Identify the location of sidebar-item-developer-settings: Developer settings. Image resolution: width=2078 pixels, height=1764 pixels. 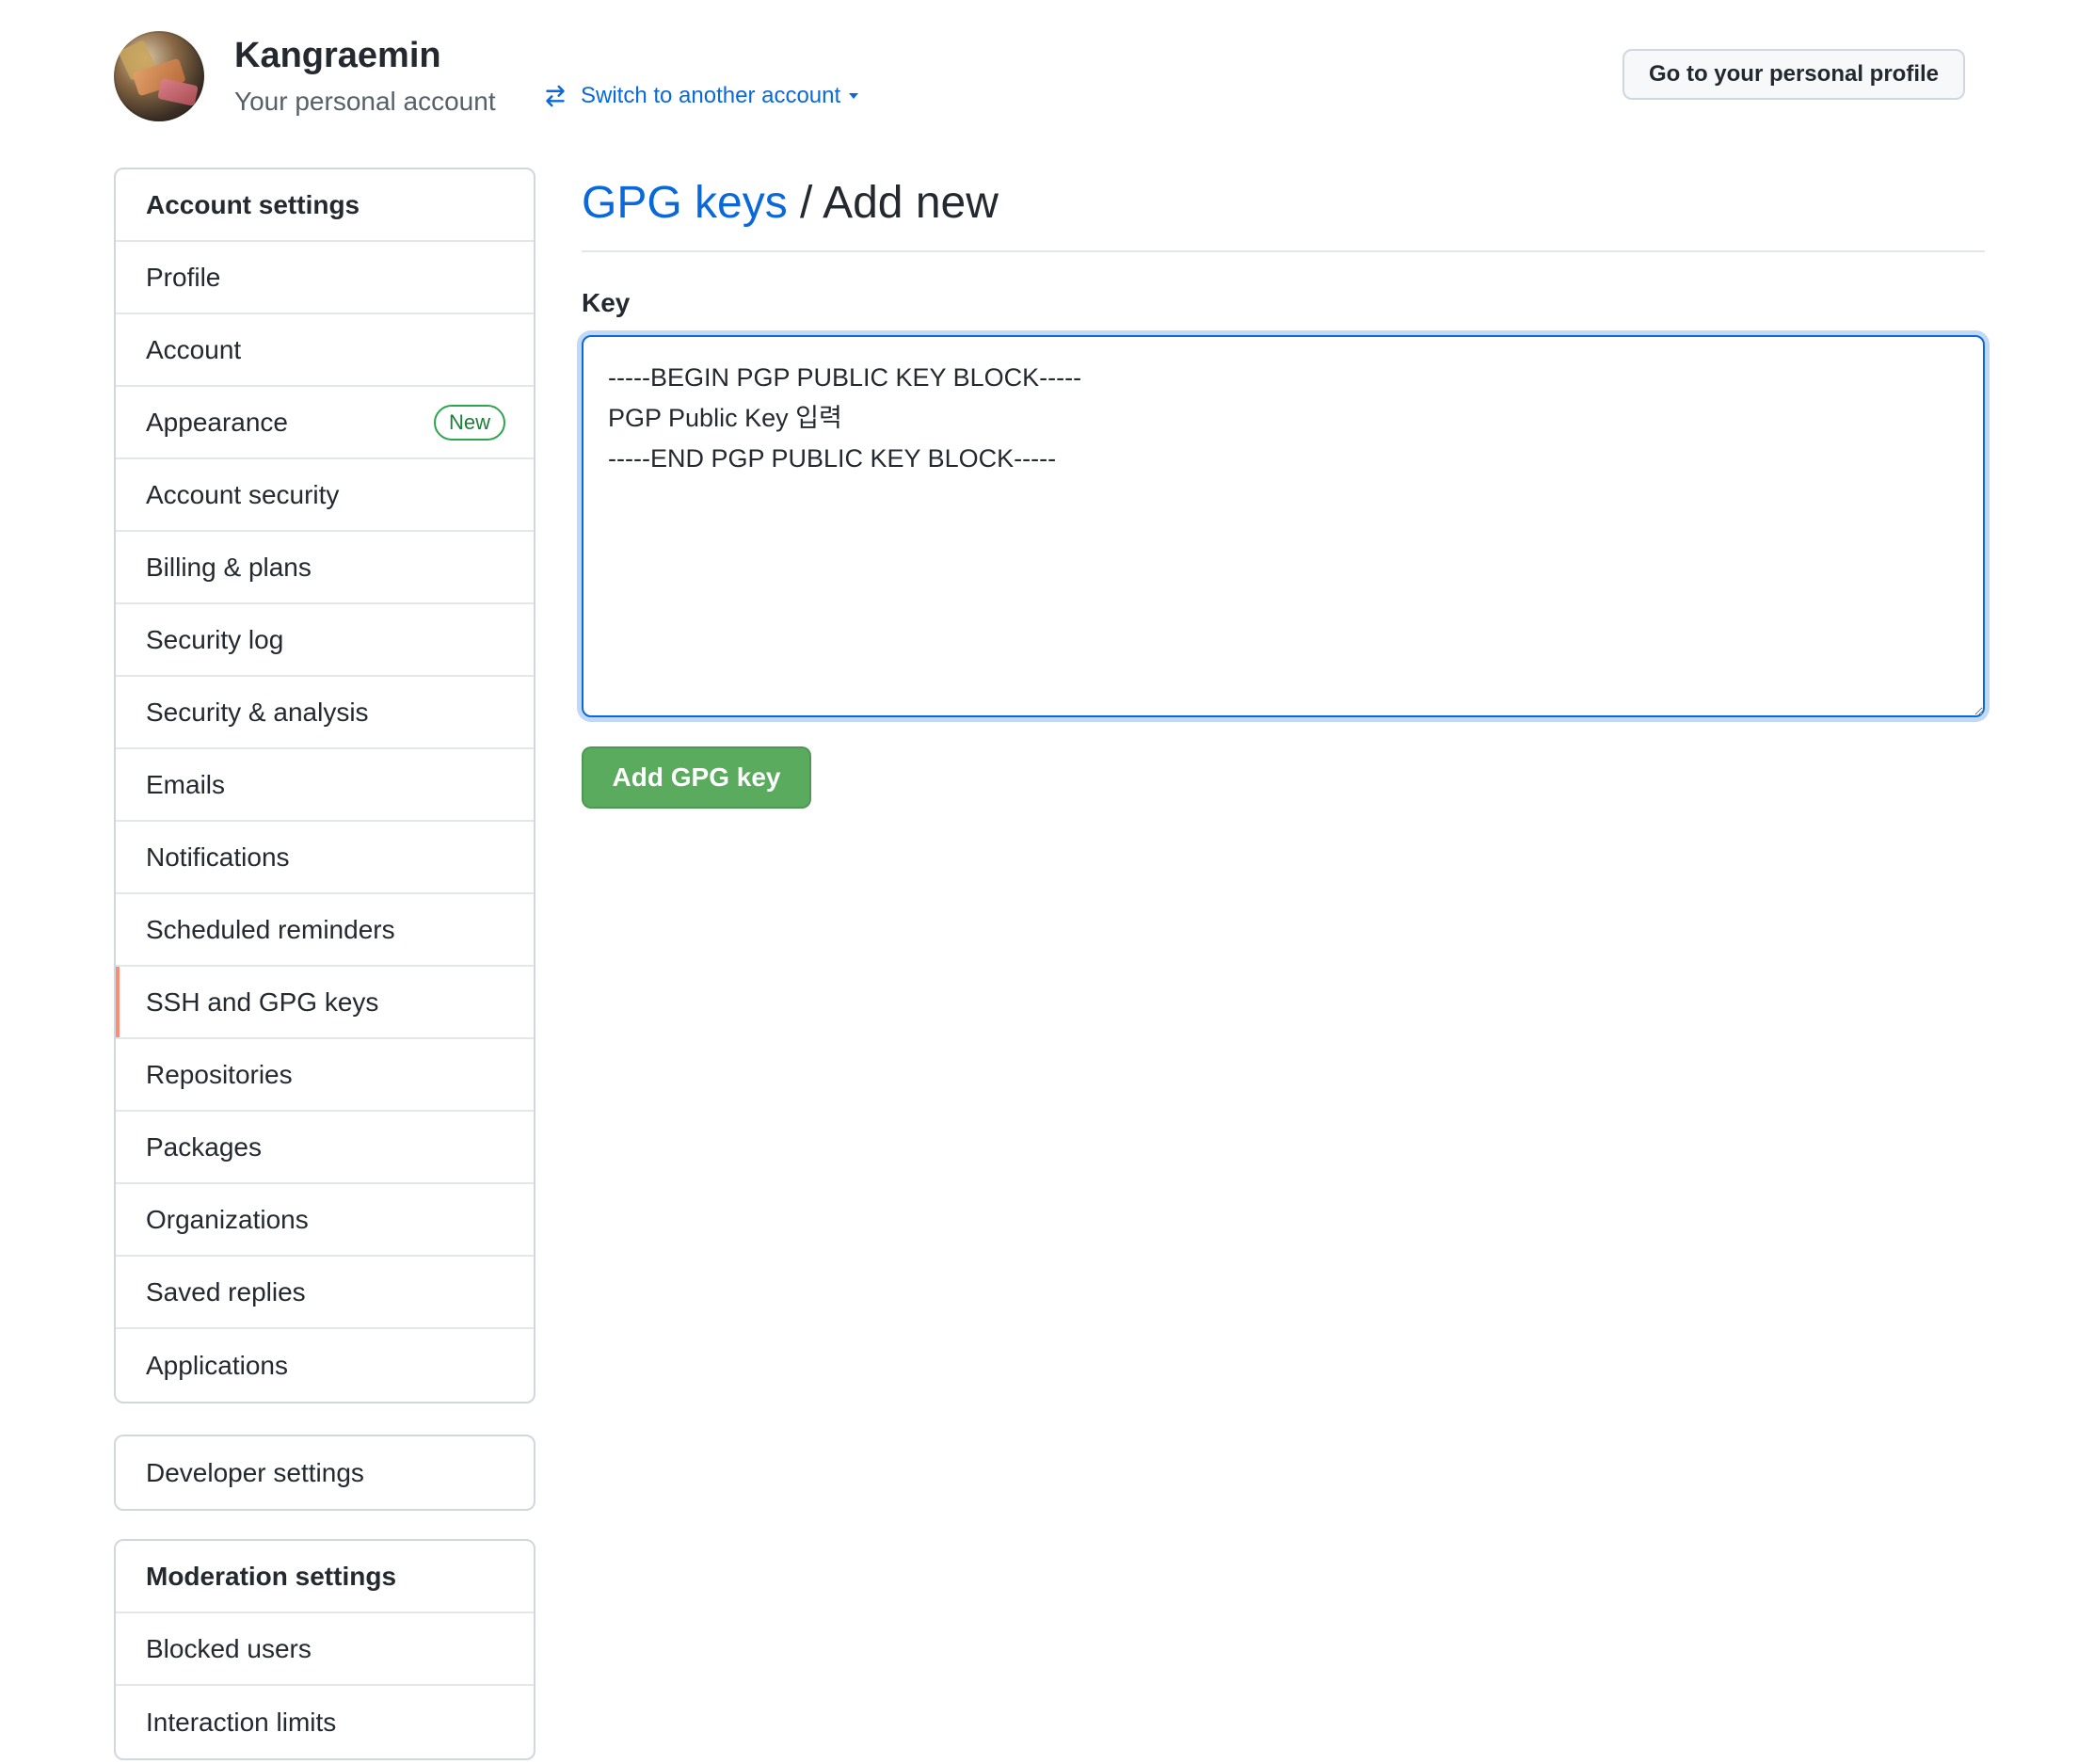
(325, 1472).